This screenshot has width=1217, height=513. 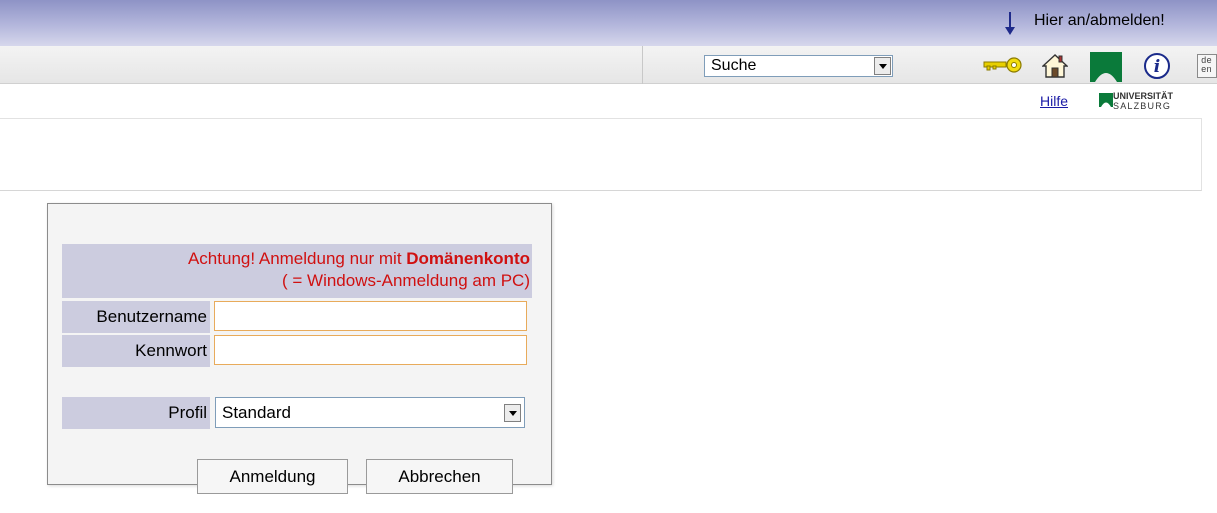 I want to click on toolbar-divider, so click(x=642, y=65).